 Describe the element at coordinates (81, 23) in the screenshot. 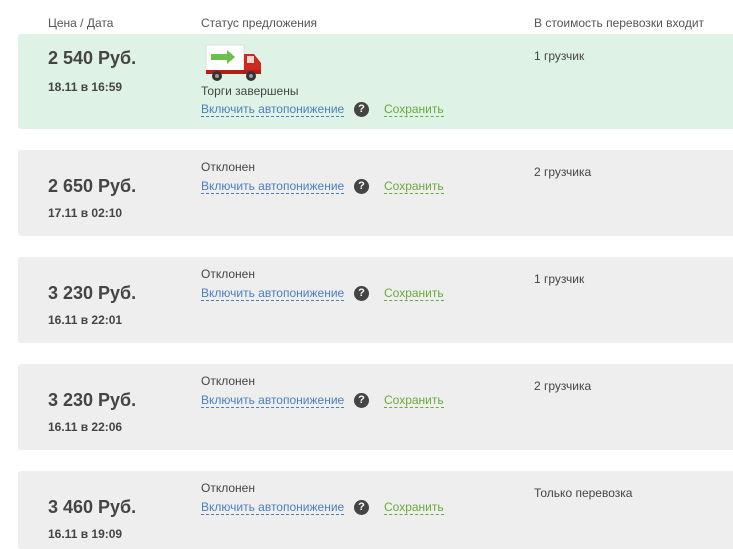

I see `header-price-date: Цена / Дата` at that location.